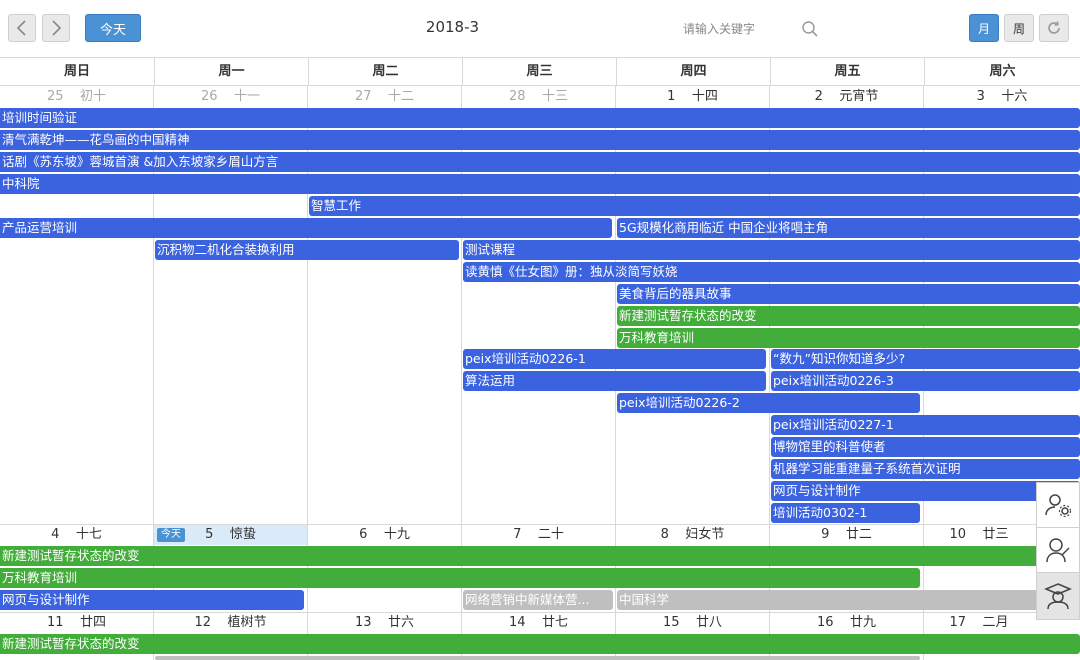 The width and height of the screenshot is (1080, 660). Describe the element at coordinates (846, 97) in the screenshot. I see `day-cell: 2 元宵节` at that location.